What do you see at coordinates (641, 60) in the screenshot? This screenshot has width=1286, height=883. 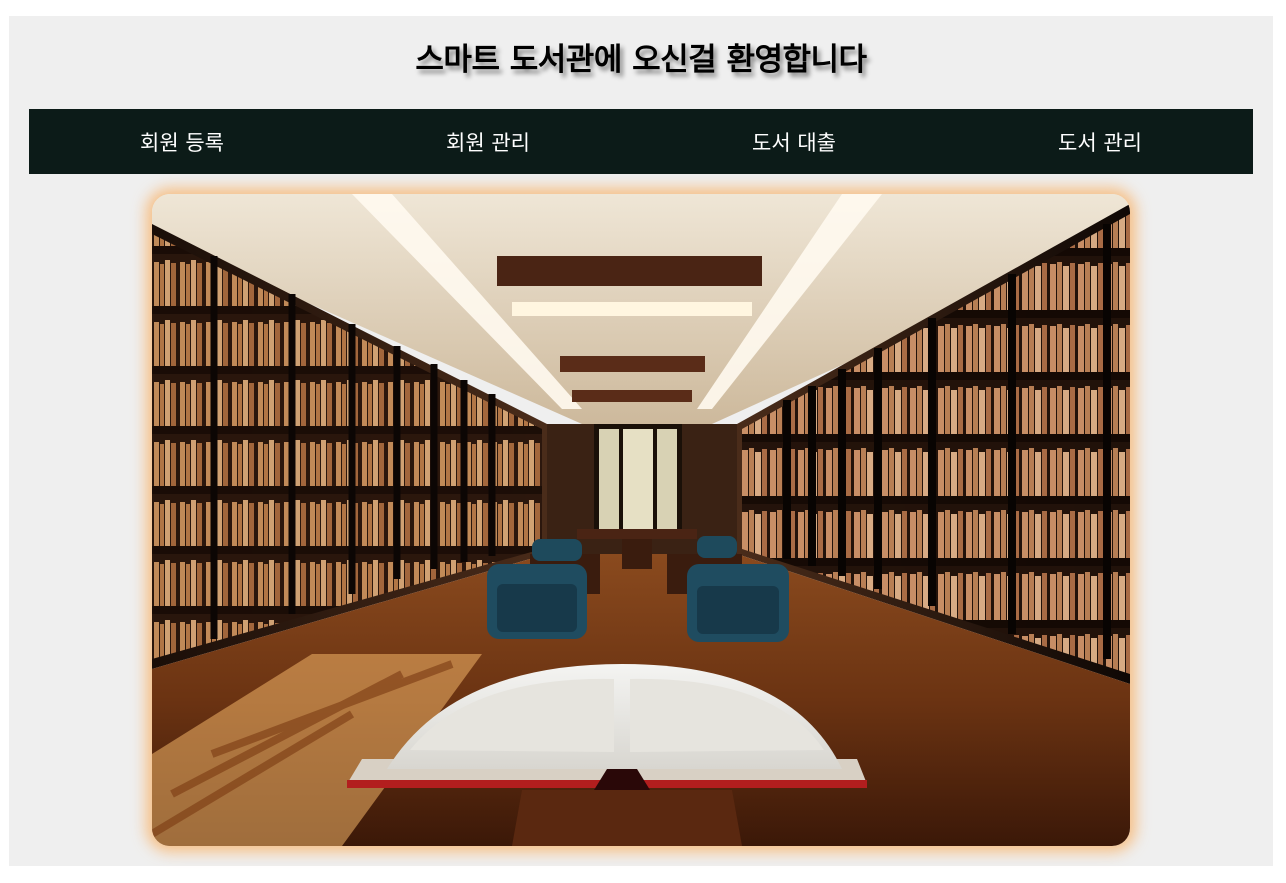 I see `page-title: 스마트 도서관에 오신걸 환영합니다` at bounding box center [641, 60].